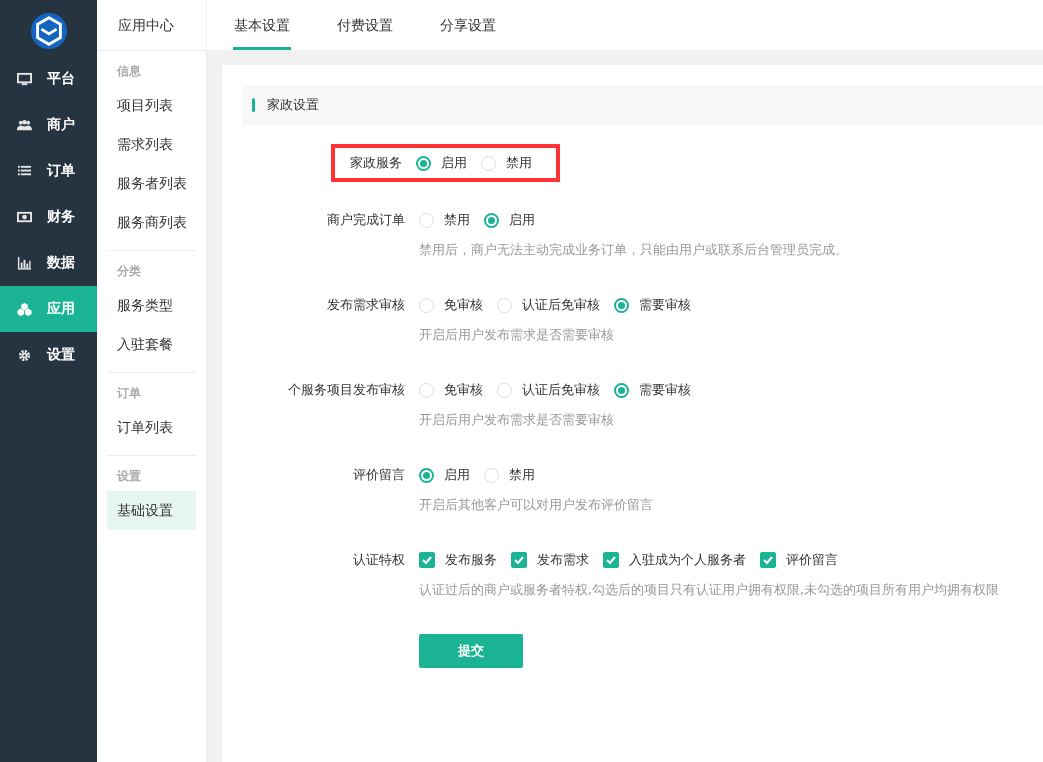 This screenshot has height=762, width=1043. I want to click on option-label: 评价留言, so click(812, 560).